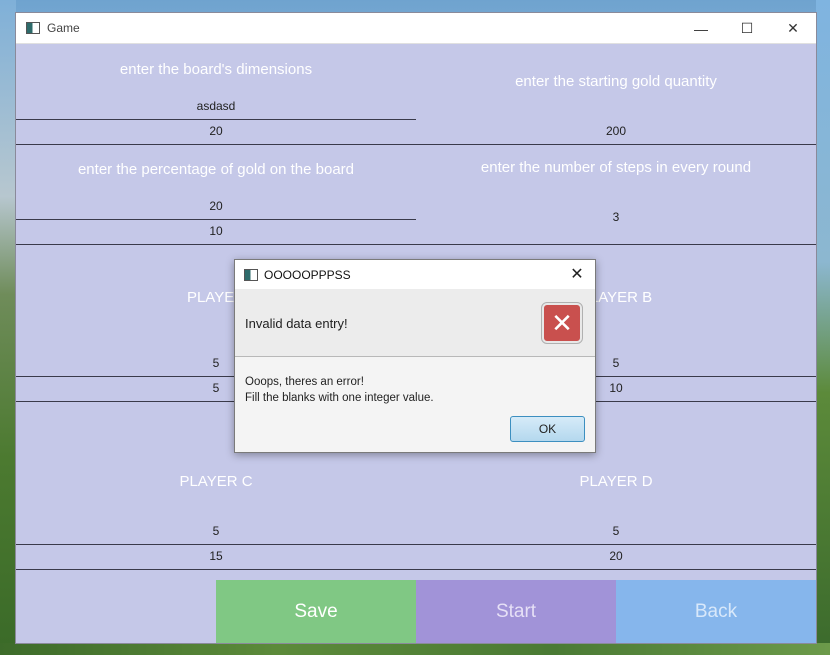 This screenshot has width=830, height=655. Describe the element at coordinates (701, 28) in the screenshot. I see `minimize-button: —` at that location.